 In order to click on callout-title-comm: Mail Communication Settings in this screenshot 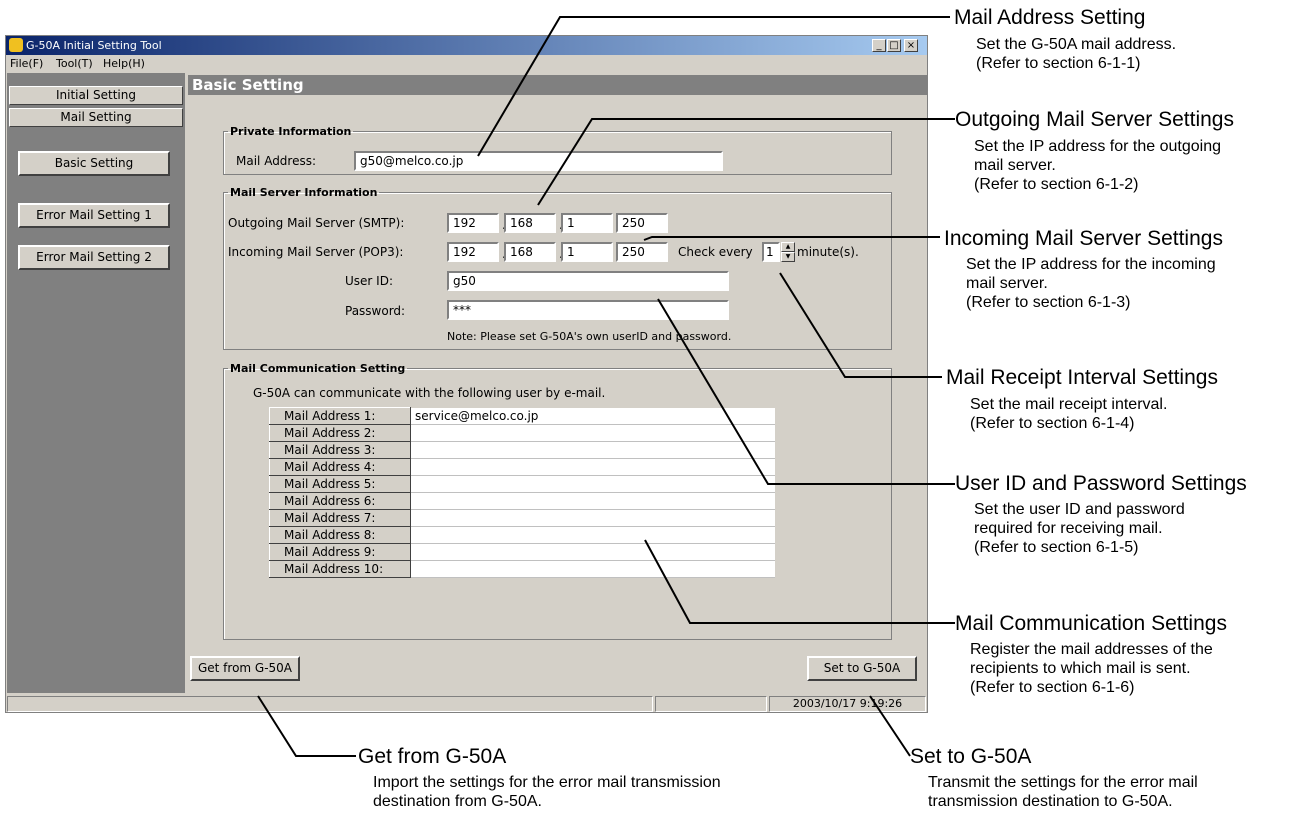, I will do `click(1091, 623)`.